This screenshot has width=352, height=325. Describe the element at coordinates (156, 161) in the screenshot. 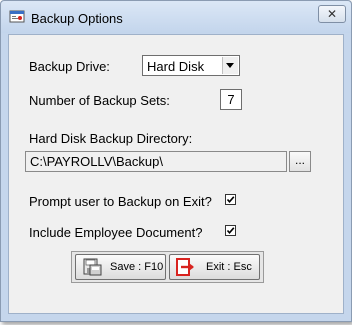

I see `backup-directory-field: C:\PAYROLLV\Backup\` at that location.